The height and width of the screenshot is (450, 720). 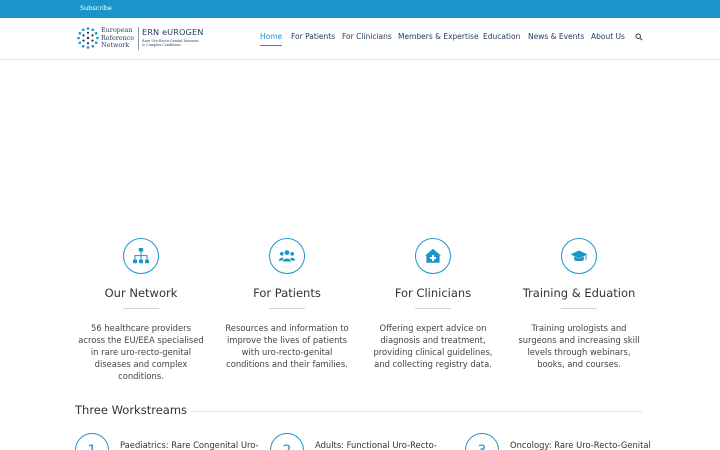 I want to click on network-icon, so click(x=141, y=256).